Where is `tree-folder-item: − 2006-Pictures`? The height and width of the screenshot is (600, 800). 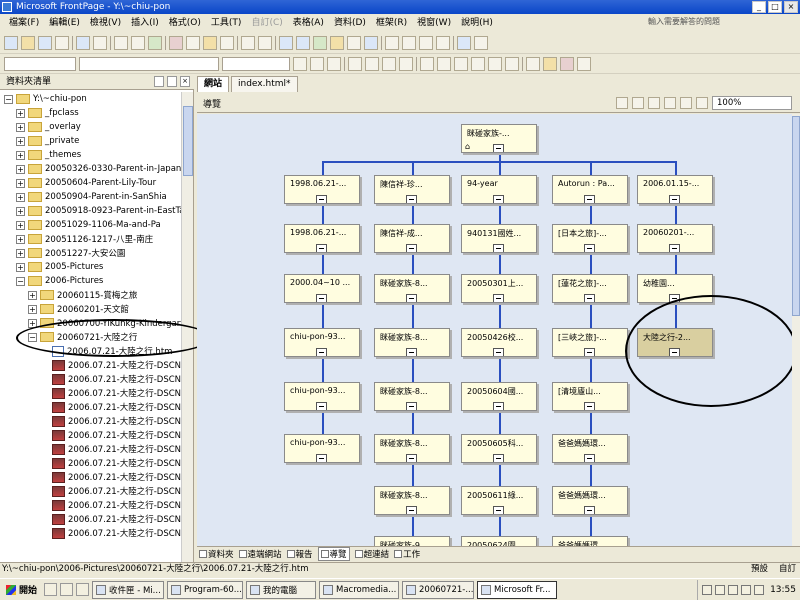
tree-folder-item: − 2006-Pictures is located at coordinates (59, 281).